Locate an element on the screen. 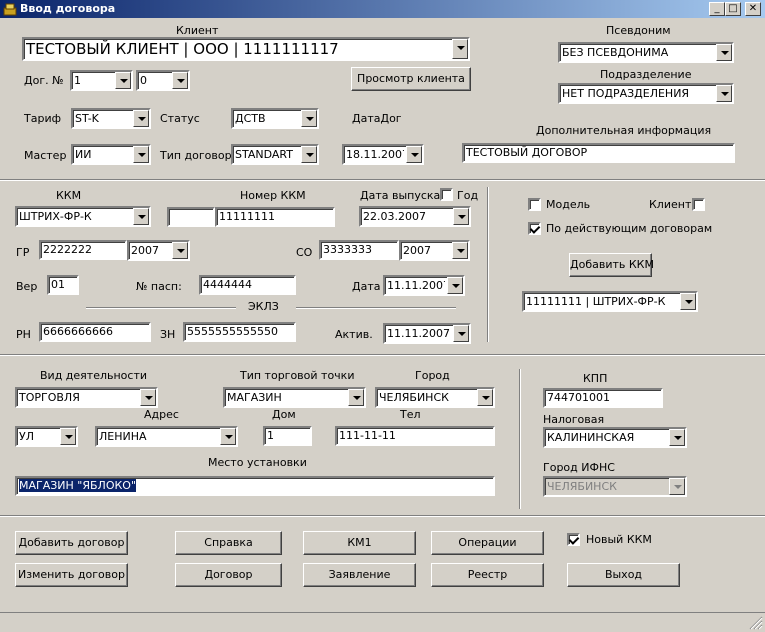  zn-input: 5555555555550 is located at coordinates (239, 332).